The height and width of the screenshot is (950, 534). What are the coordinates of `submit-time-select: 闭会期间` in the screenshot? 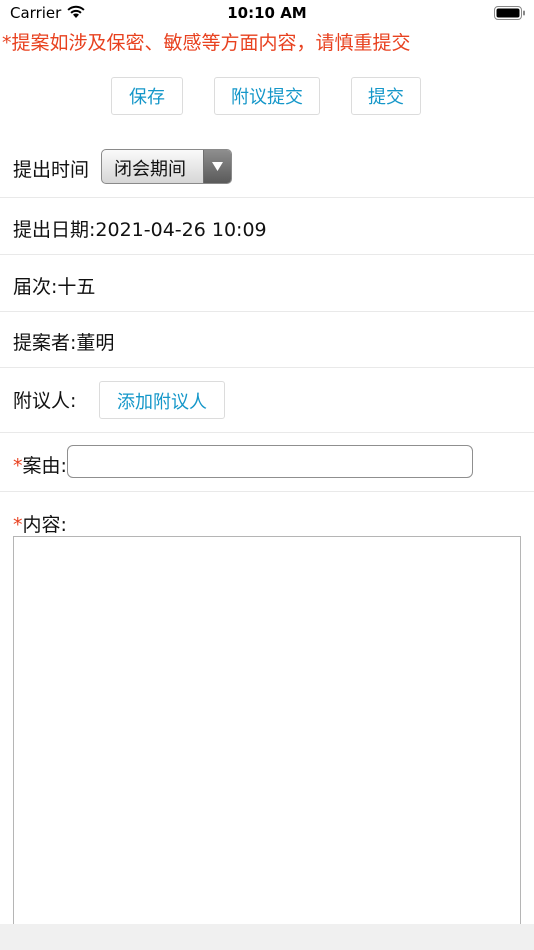 It's located at (166, 166).